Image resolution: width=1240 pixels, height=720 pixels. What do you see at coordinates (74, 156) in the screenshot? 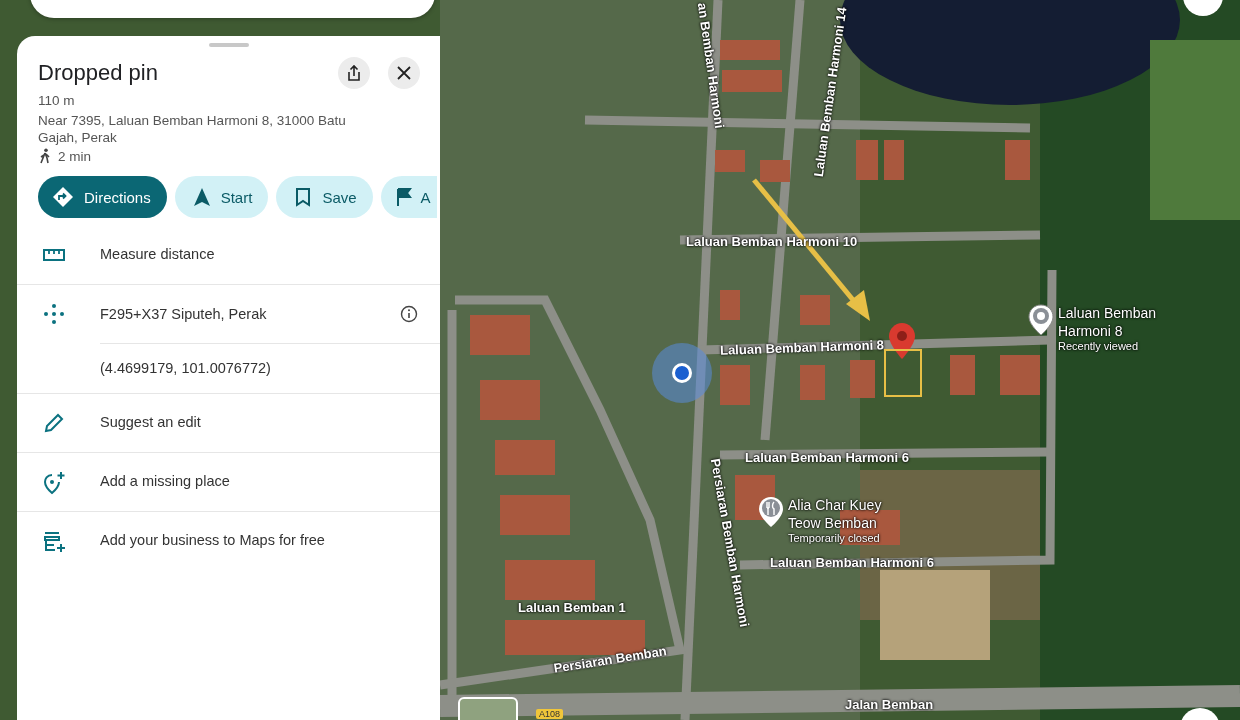
I see `walk-time: 2 min` at bounding box center [74, 156].